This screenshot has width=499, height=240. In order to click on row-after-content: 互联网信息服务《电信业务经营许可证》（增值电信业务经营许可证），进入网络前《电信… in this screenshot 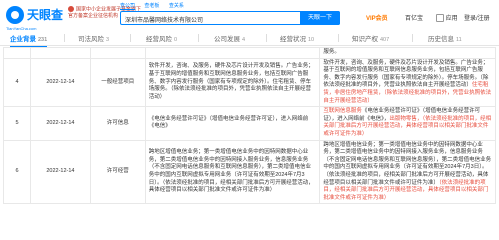, I will do `click(407, 123)`.